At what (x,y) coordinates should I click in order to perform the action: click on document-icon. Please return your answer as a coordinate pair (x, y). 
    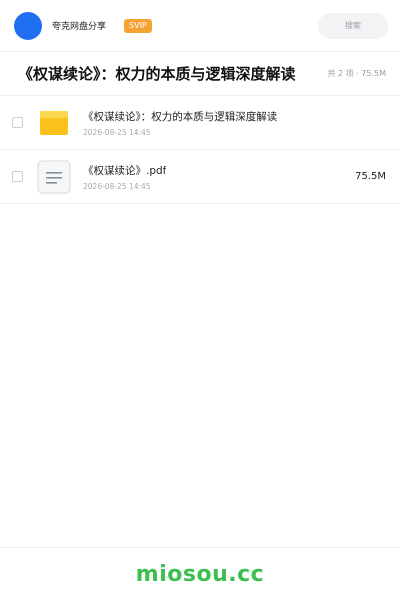
    Looking at the image, I should click on (54, 177).